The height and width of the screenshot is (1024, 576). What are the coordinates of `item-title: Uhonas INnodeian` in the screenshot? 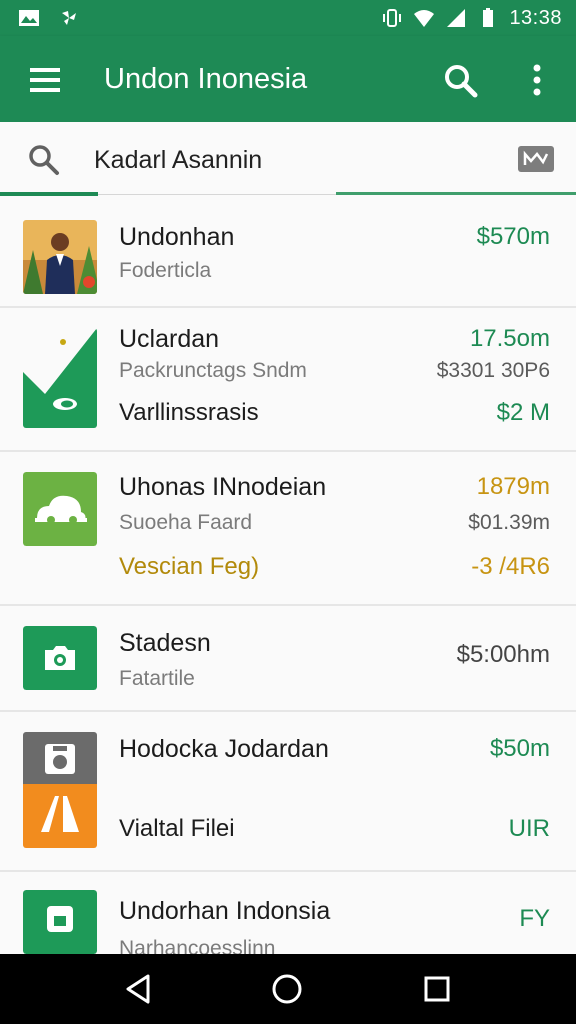 It's located at (223, 487).